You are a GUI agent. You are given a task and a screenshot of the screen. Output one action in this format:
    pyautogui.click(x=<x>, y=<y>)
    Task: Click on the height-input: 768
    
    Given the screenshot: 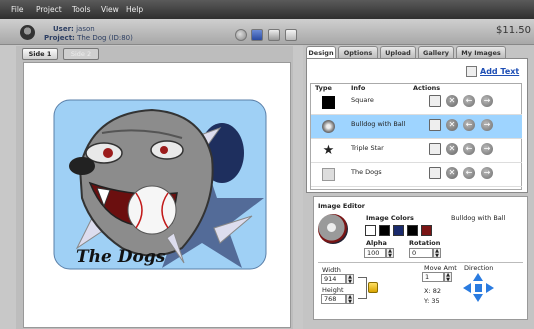 What is the action you would take?
    pyautogui.click(x=333, y=299)
    